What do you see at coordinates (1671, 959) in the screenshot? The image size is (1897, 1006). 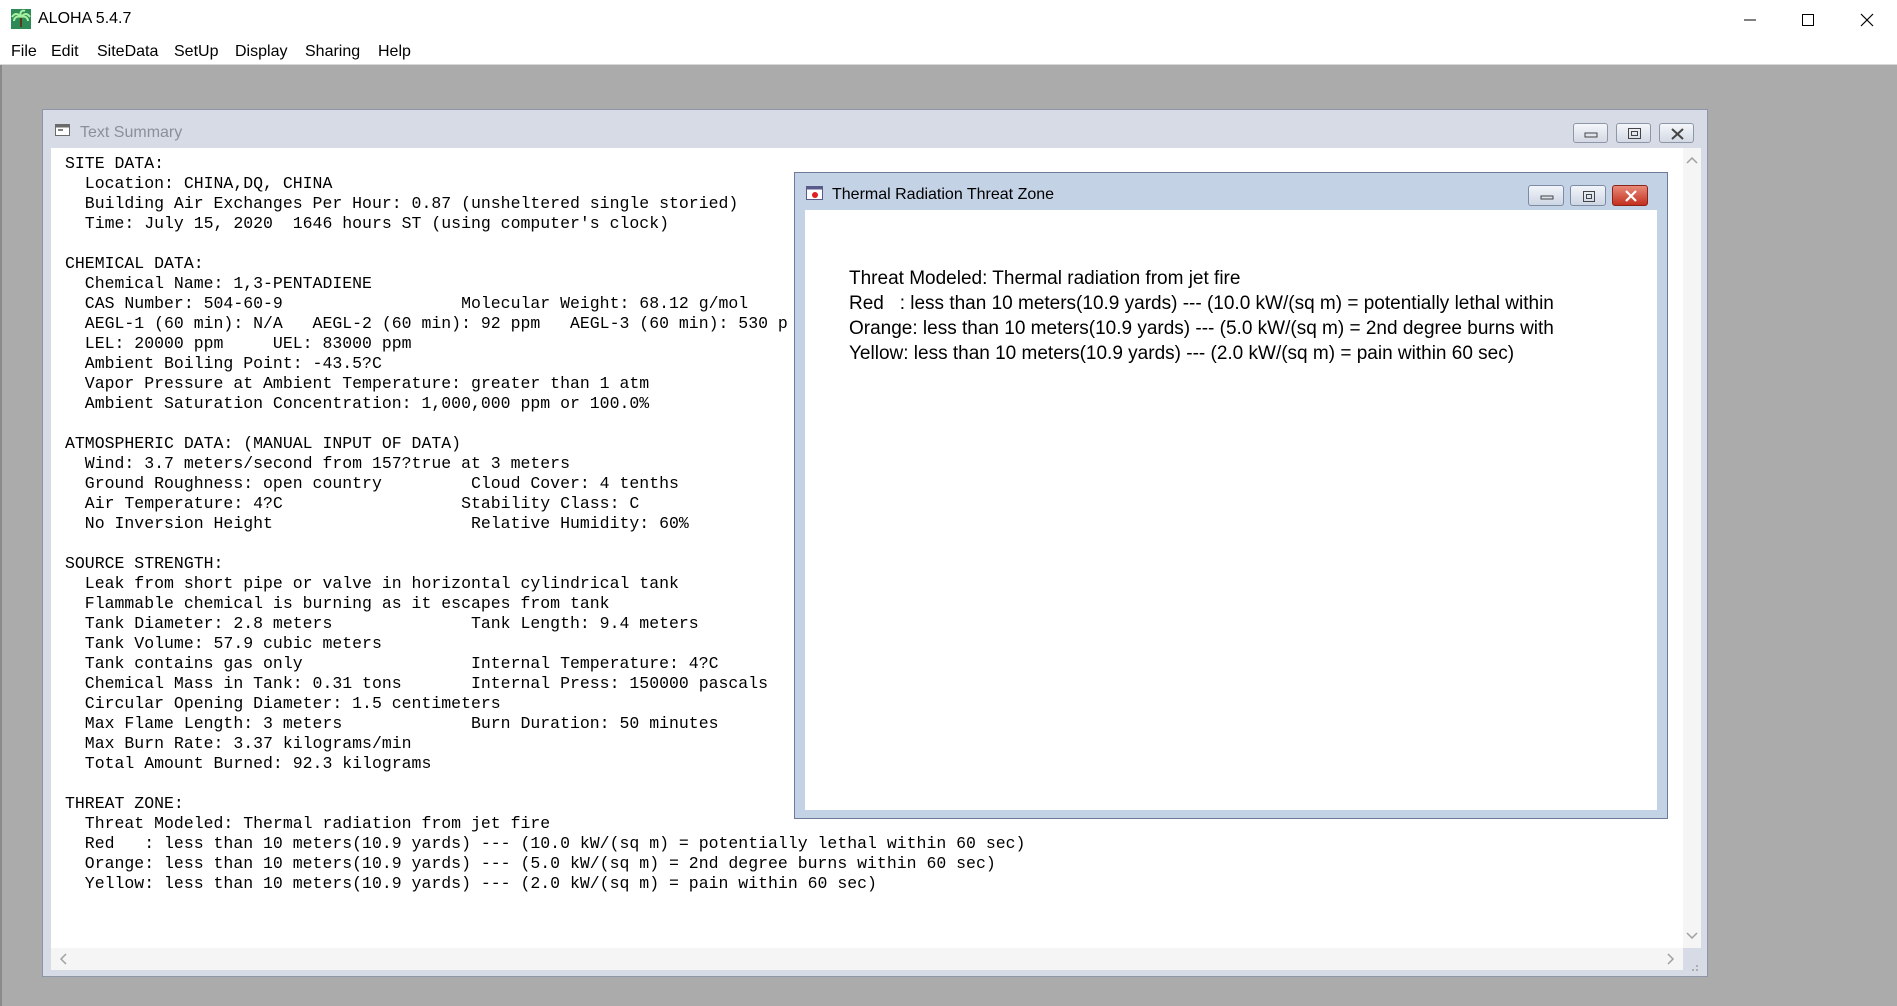 I see `scroll-right-icon` at bounding box center [1671, 959].